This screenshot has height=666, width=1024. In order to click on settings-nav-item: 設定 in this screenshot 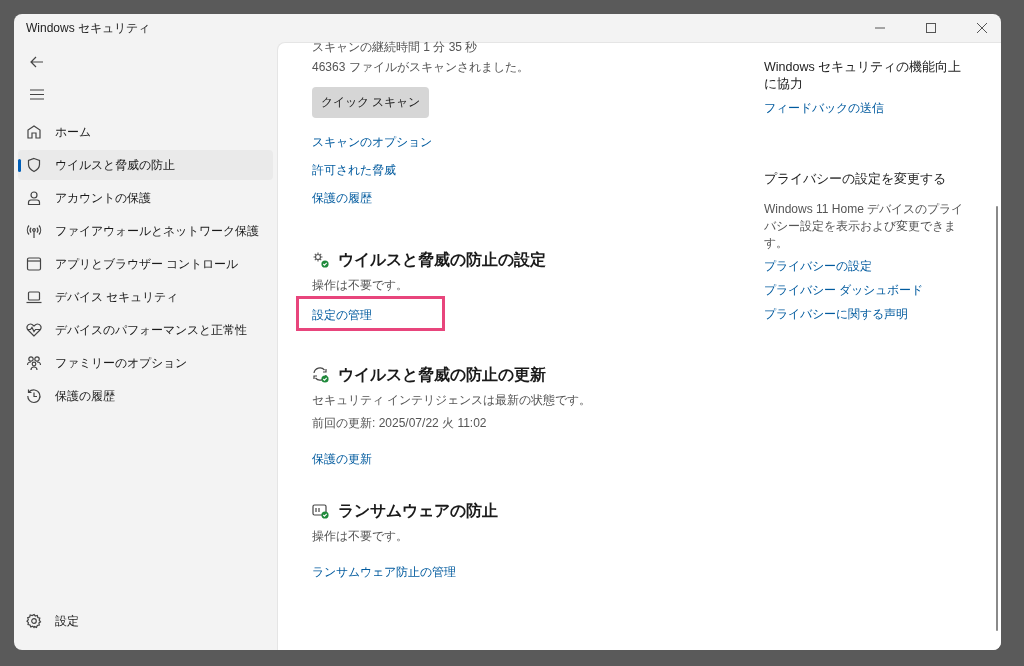, I will do `click(145, 621)`.